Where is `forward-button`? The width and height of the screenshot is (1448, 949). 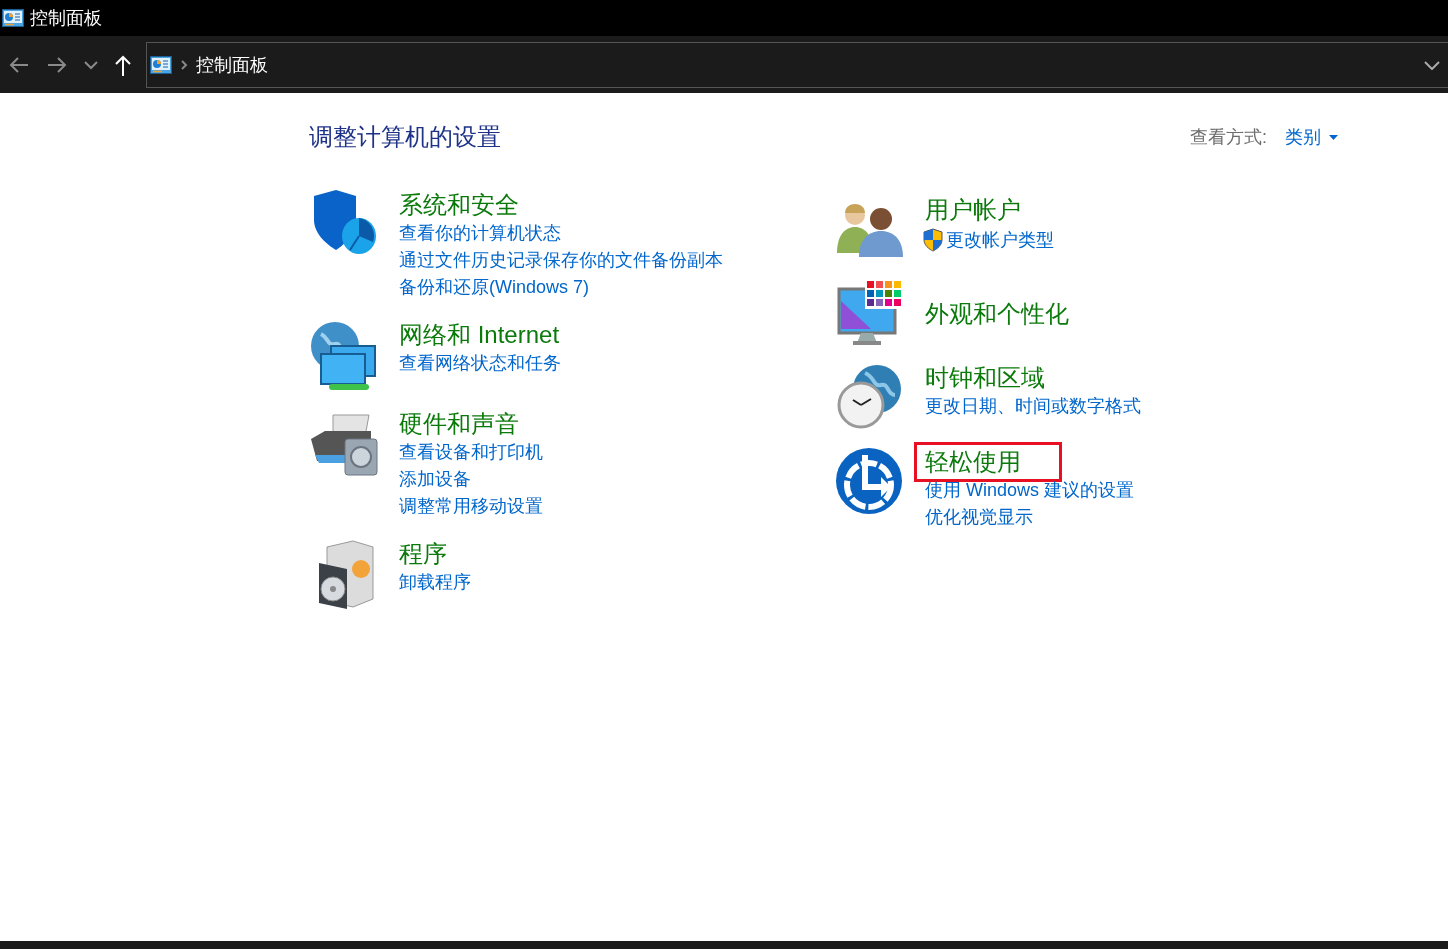 forward-button is located at coordinates (57, 64).